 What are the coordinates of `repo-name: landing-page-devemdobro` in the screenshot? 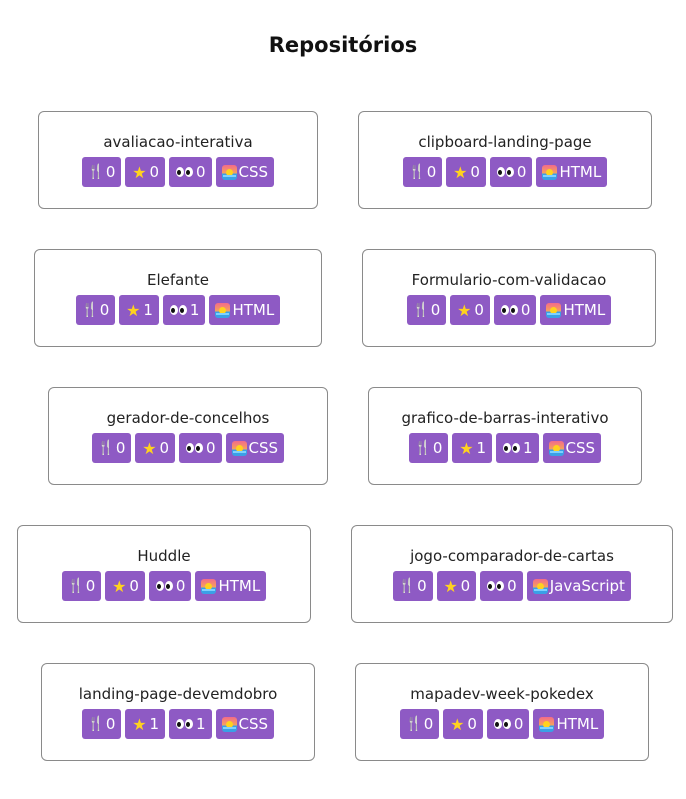 It's located at (178, 694).